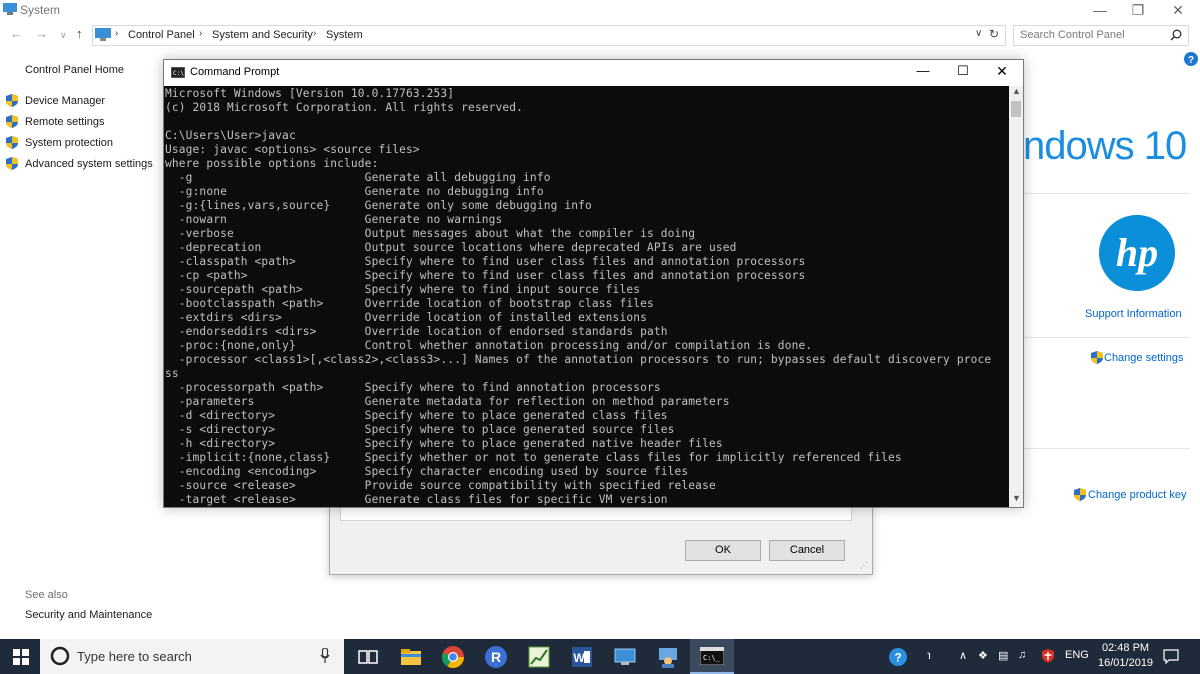  Describe the element at coordinates (63, 35) in the screenshot. I see `recent-chevron-icon: ∨` at that location.